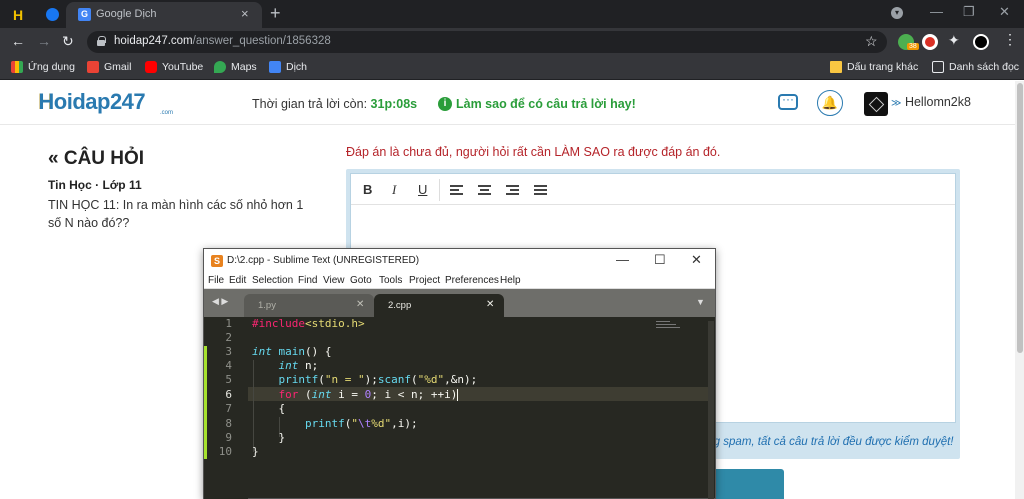 Image resolution: width=1024 pixels, height=499 pixels. Describe the element at coordinates (969, 12) in the screenshot. I see `restore-icon: ❐` at that location.